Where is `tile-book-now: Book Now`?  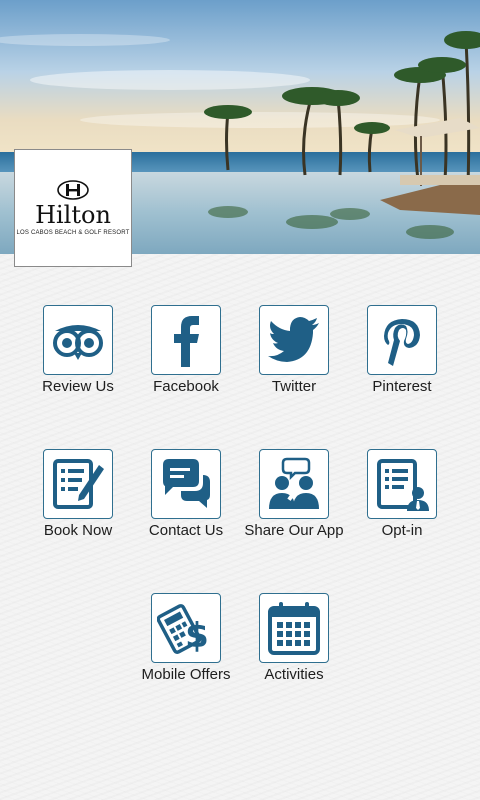
tile-book-now: Book Now is located at coordinates (78, 494).